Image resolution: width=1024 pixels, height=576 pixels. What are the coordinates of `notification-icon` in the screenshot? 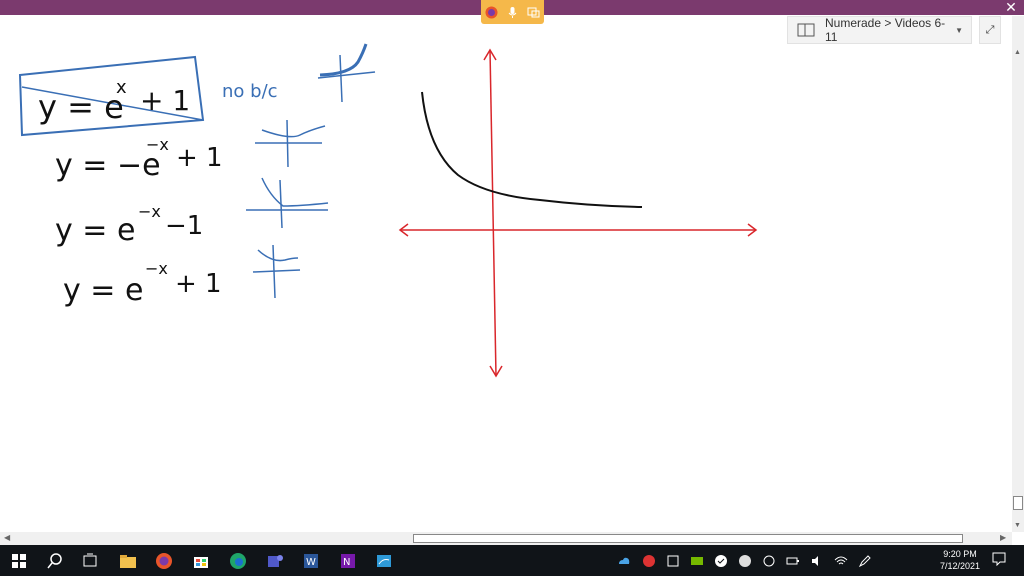 It's located at (999, 559).